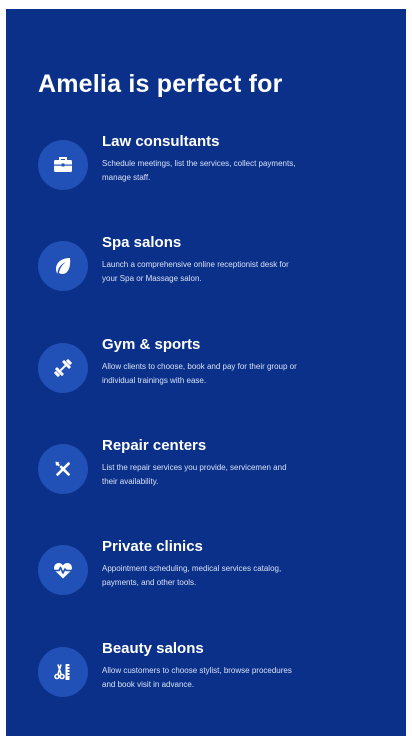  Describe the element at coordinates (63, 266) in the screenshot. I see `leaf-icon` at that location.